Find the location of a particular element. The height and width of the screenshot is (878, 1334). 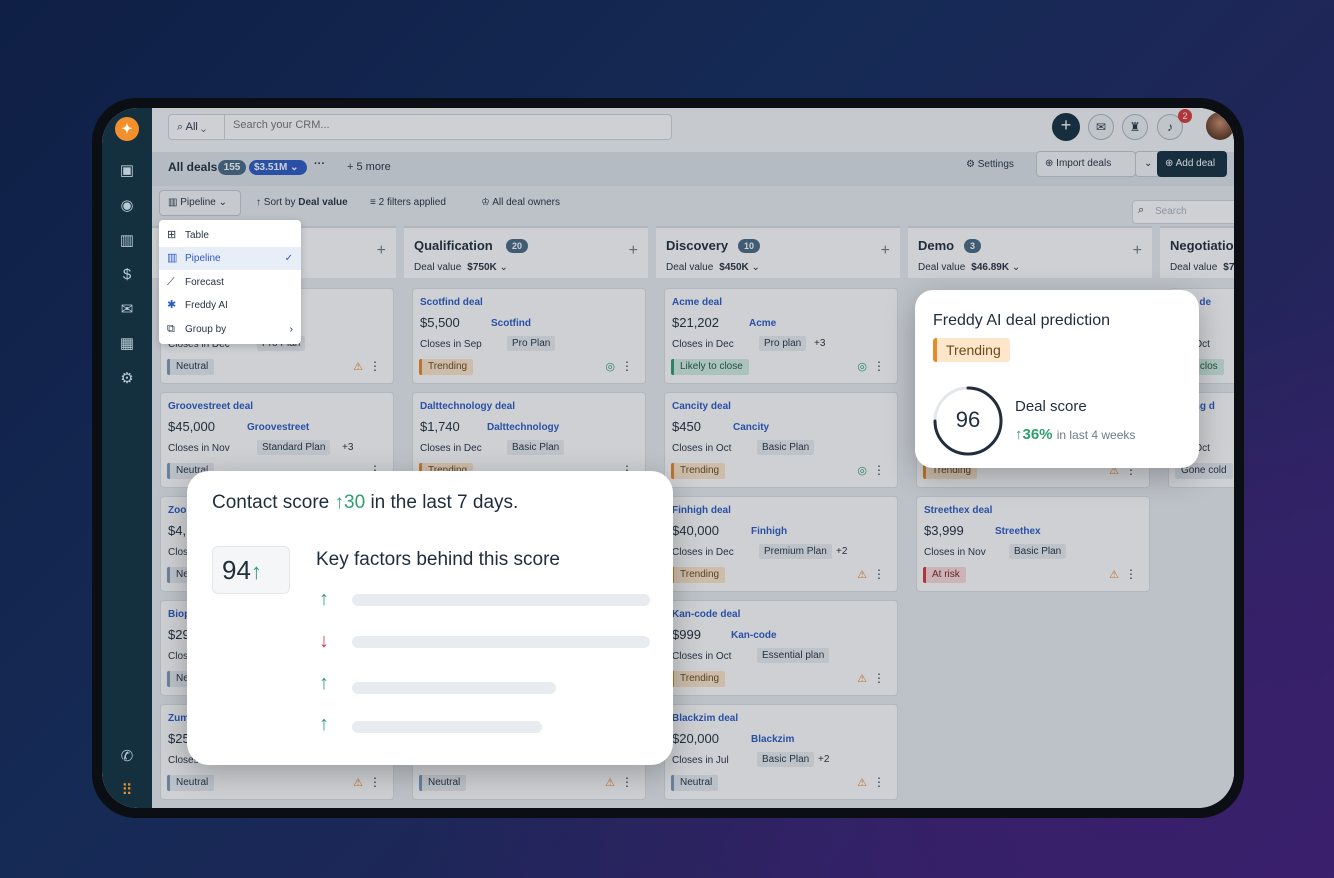

search-input is located at coordinates (443, 125).